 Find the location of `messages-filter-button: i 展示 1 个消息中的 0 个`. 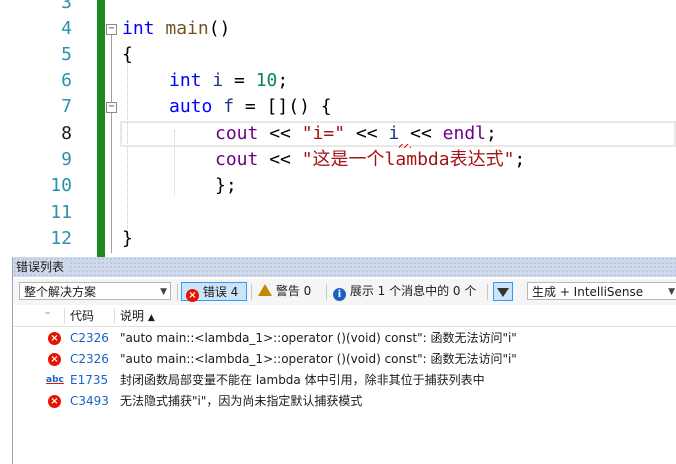

messages-filter-button: i 展示 1 个消息中的 0 个 is located at coordinates (409, 291).